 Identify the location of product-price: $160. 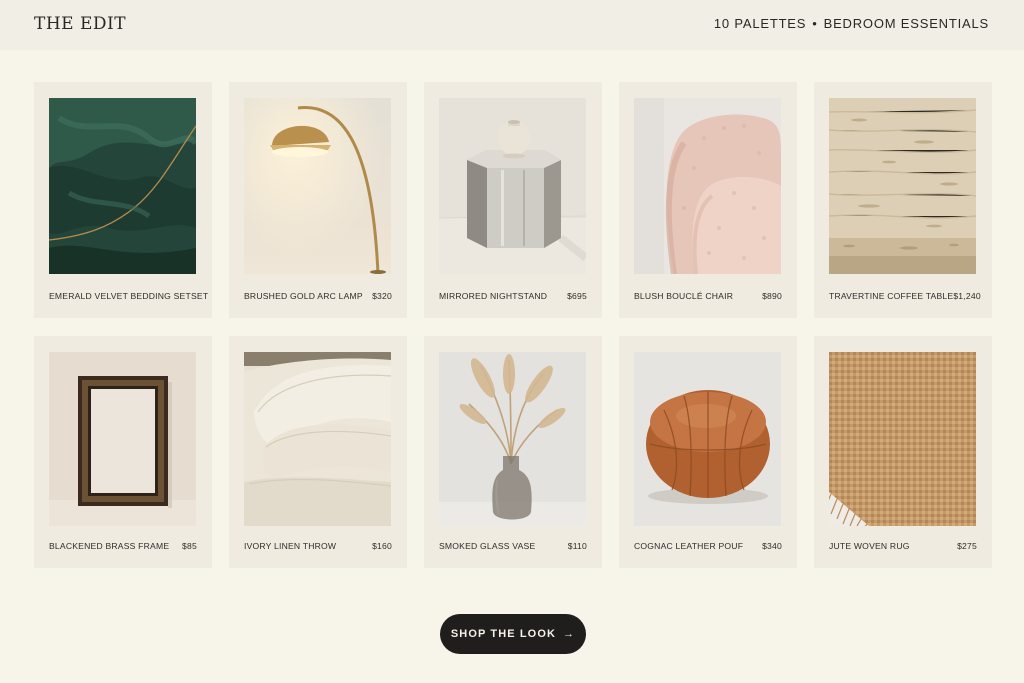
(382, 546).